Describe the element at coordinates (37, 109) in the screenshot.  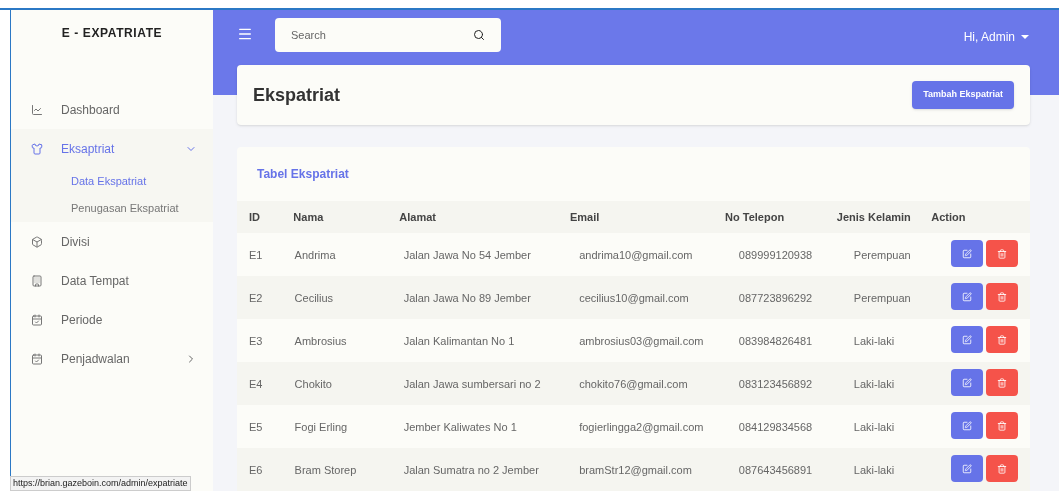
I see `chart-icon` at that location.